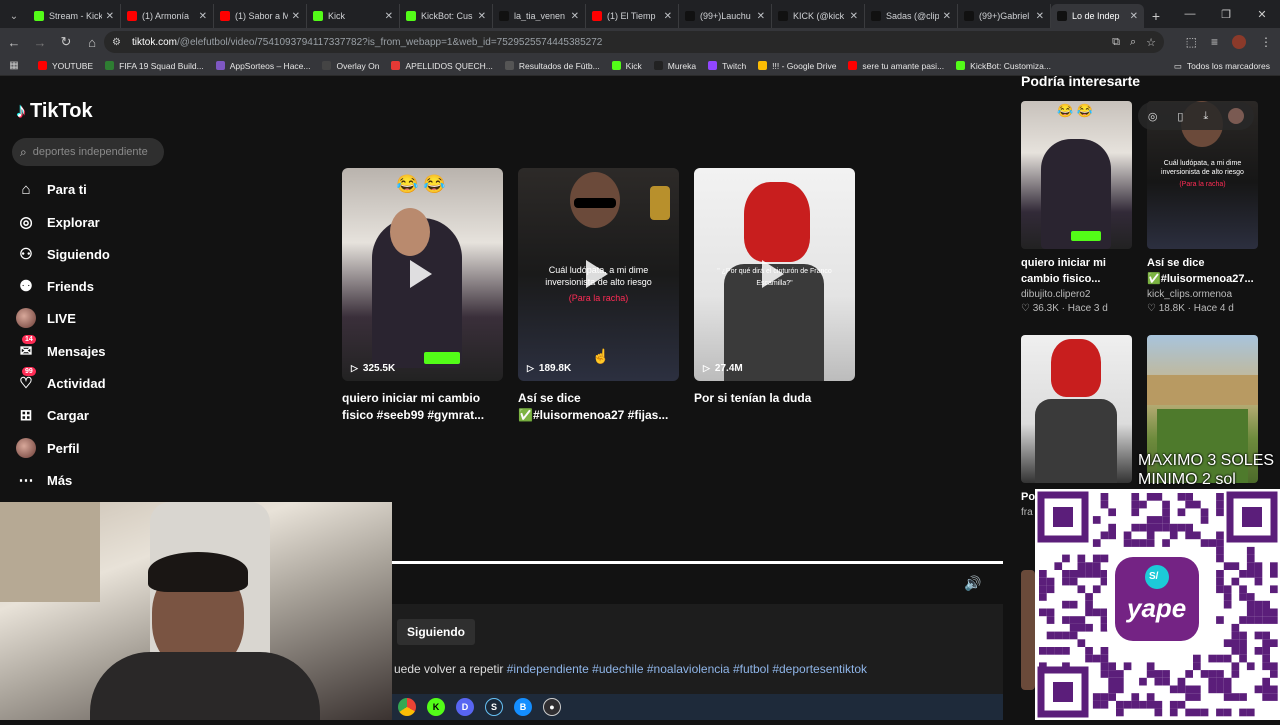 Image resolution: width=1280 pixels, height=725 pixels. What do you see at coordinates (407, 707) in the screenshot?
I see `chrome-icon` at bounding box center [407, 707].